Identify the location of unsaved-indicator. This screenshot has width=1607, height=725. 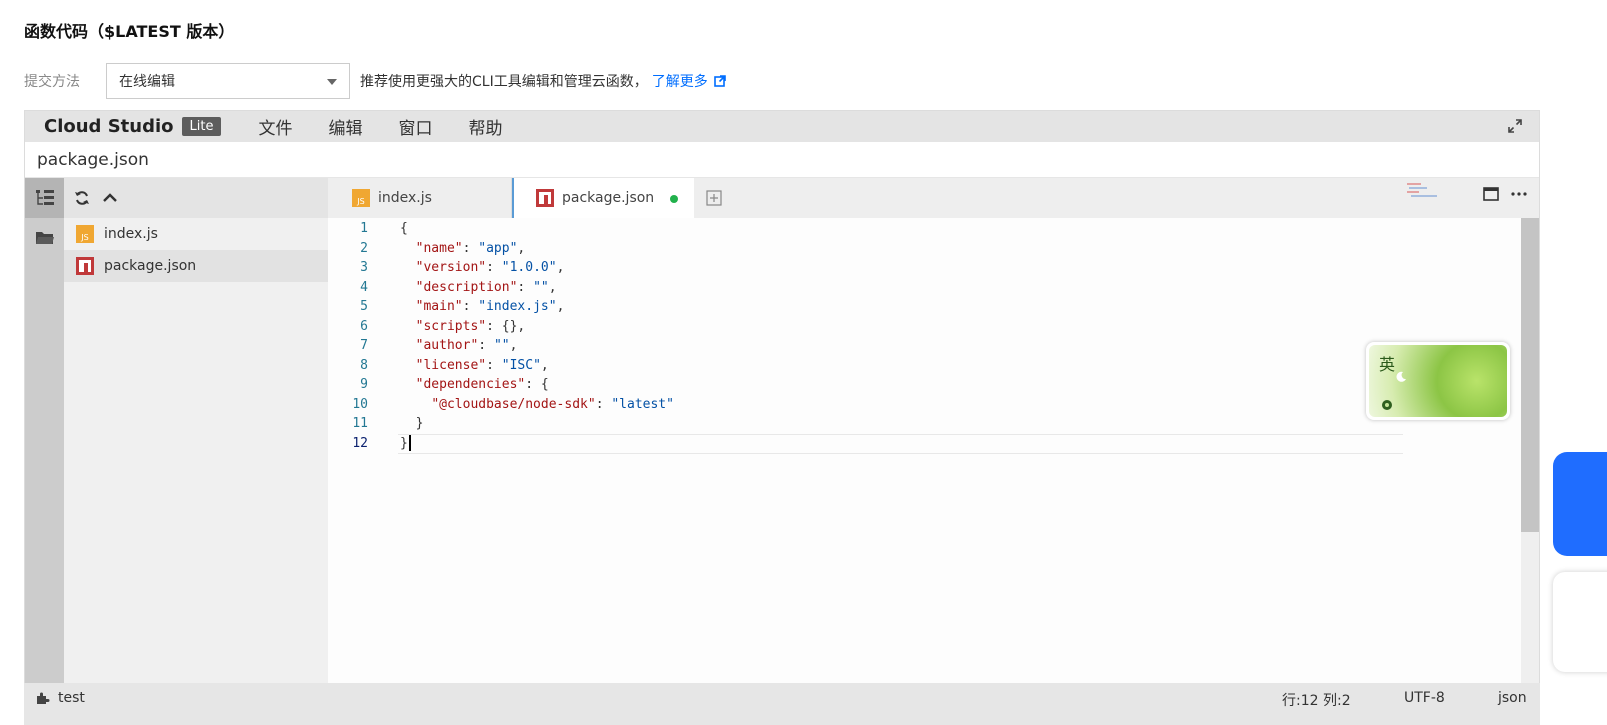
(674, 199).